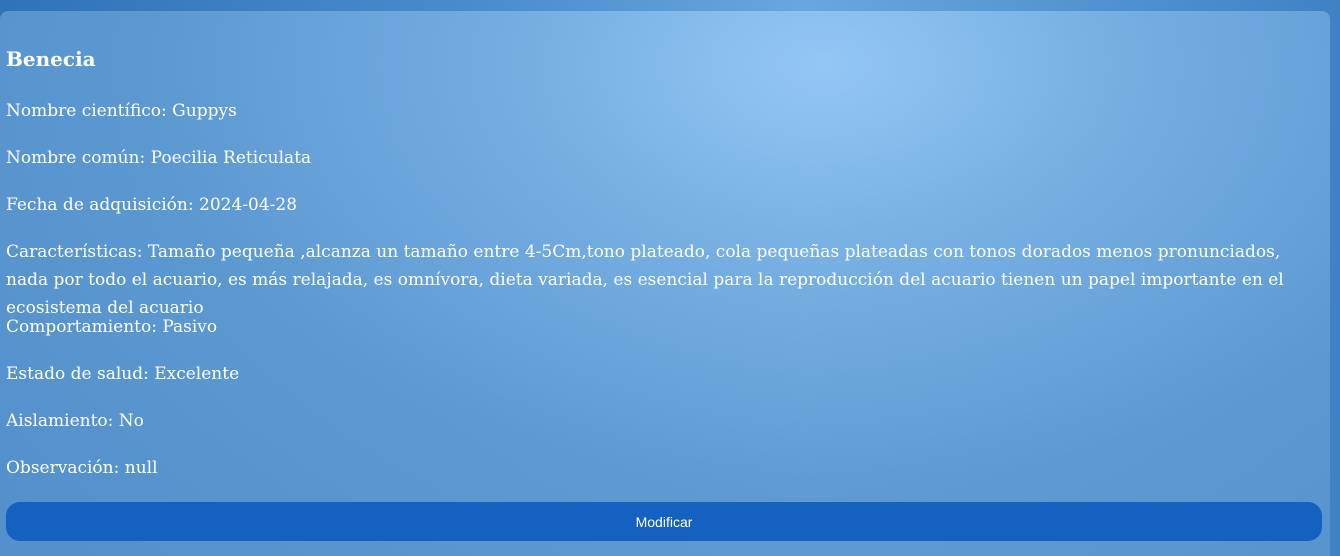 The width and height of the screenshot is (1340, 556). Describe the element at coordinates (152, 205) in the screenshot. I see `acquisition-date-text: Fecha de adquisición: 2024-04-28` at that location.